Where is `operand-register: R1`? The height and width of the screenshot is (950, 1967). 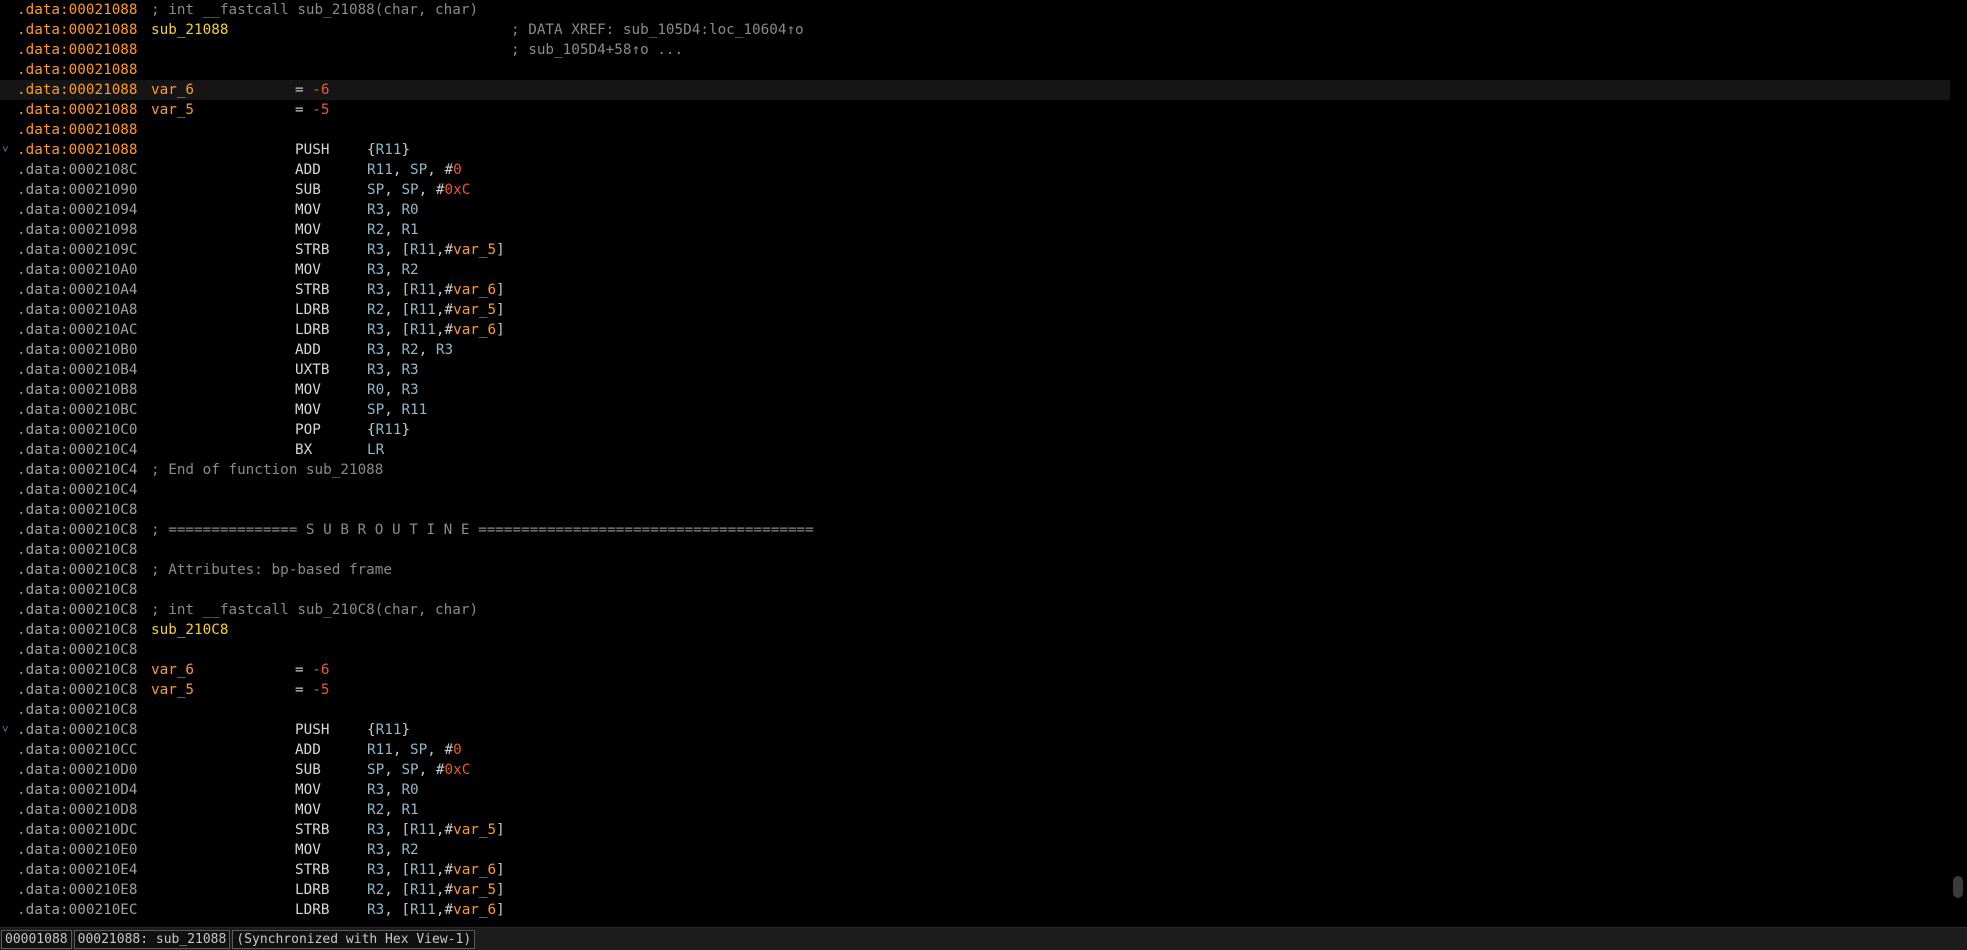
operand-register: R1 is located at coordinates (409, 230).